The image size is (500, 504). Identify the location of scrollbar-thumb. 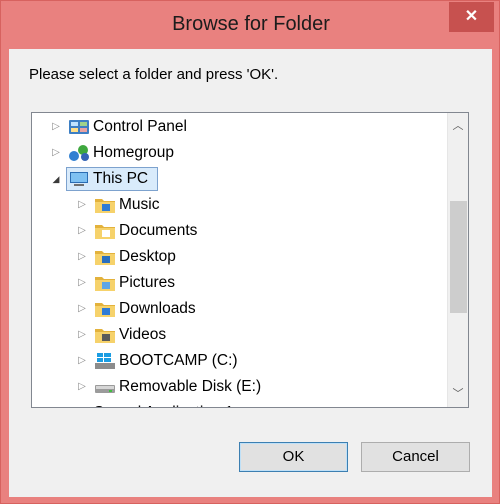
(458, 257).